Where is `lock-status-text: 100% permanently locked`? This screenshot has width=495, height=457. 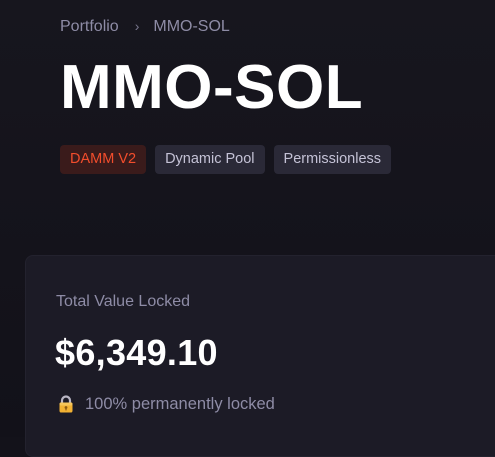 lock-status-text: 100% permanently locked is located at coordinates (180, 403).